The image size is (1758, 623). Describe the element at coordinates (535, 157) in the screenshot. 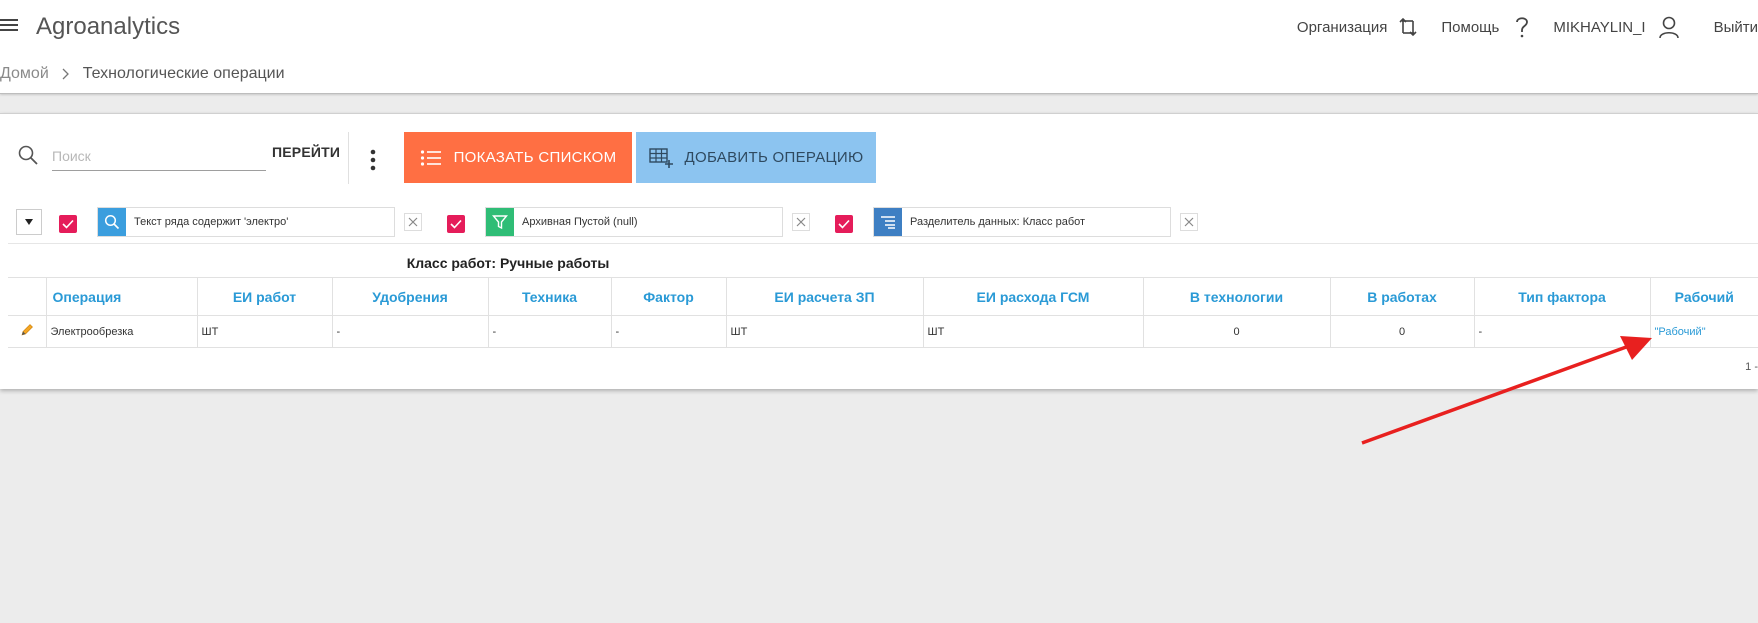

I see `show-list-label: ПОКАЗАТЬ СПИСКОМ` at that location.